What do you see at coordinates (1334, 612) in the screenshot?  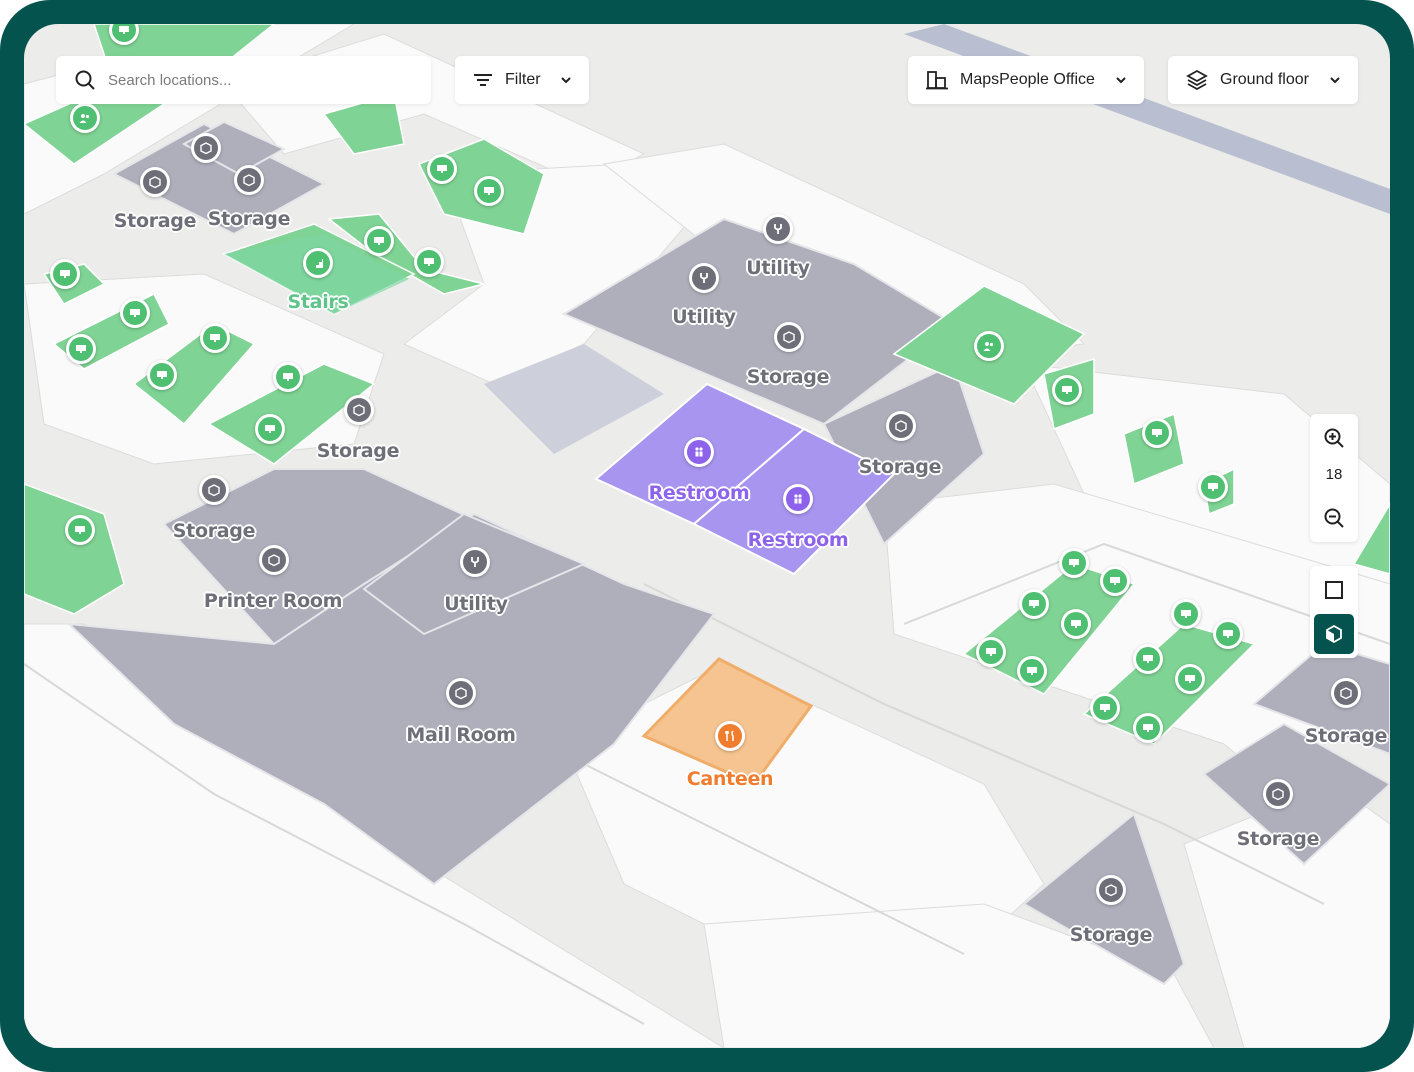 I see `view-mode-toggle` at bounding box center [1334, 612].